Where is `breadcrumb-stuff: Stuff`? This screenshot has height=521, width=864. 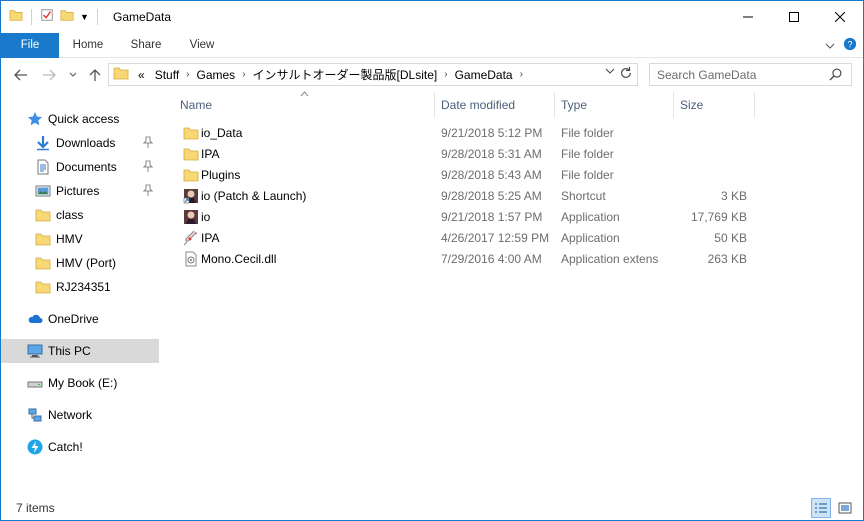 breadcrumb-stuff: Stuff is located at coordinates (167, 75).